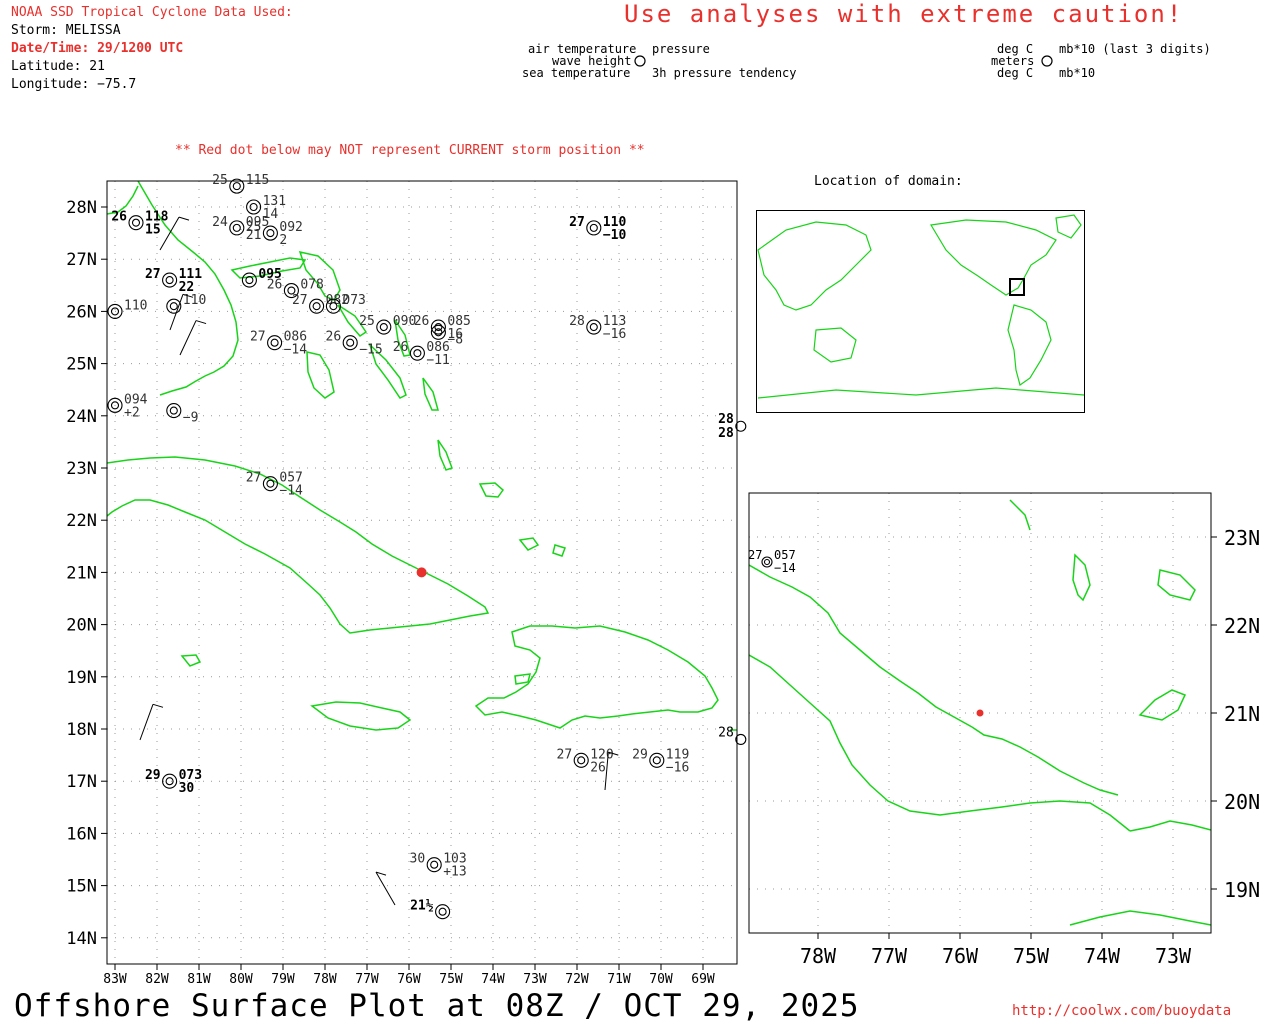 The width and height of the screenshot is (1280, 1024). Describe the element at coordinates (1162, 705) in the screenshot. I see `inset-coast-inagua` at that location.